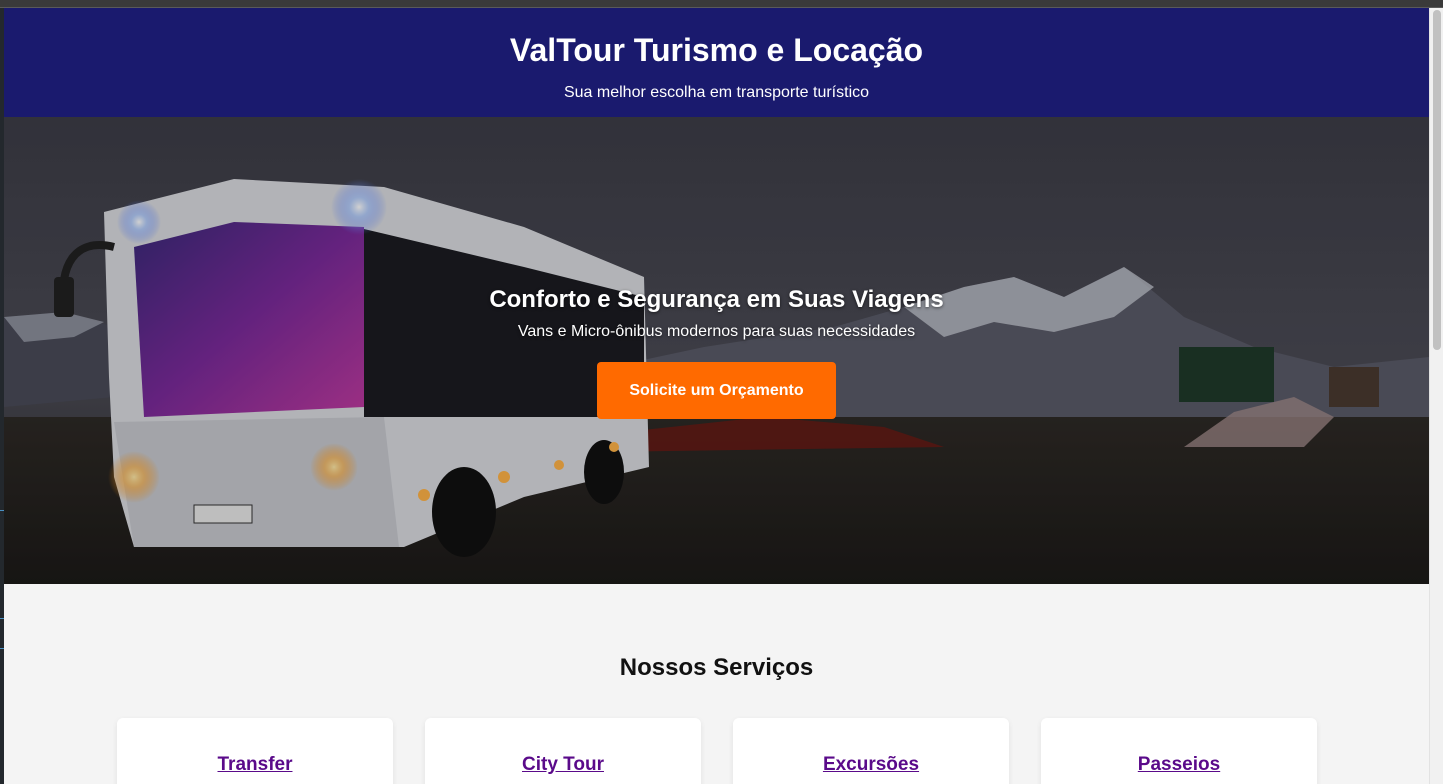 This screenshot has height=784, width=1443. I want to click on request-quote-button: Solicite um Orçamento, so click(716, 390).